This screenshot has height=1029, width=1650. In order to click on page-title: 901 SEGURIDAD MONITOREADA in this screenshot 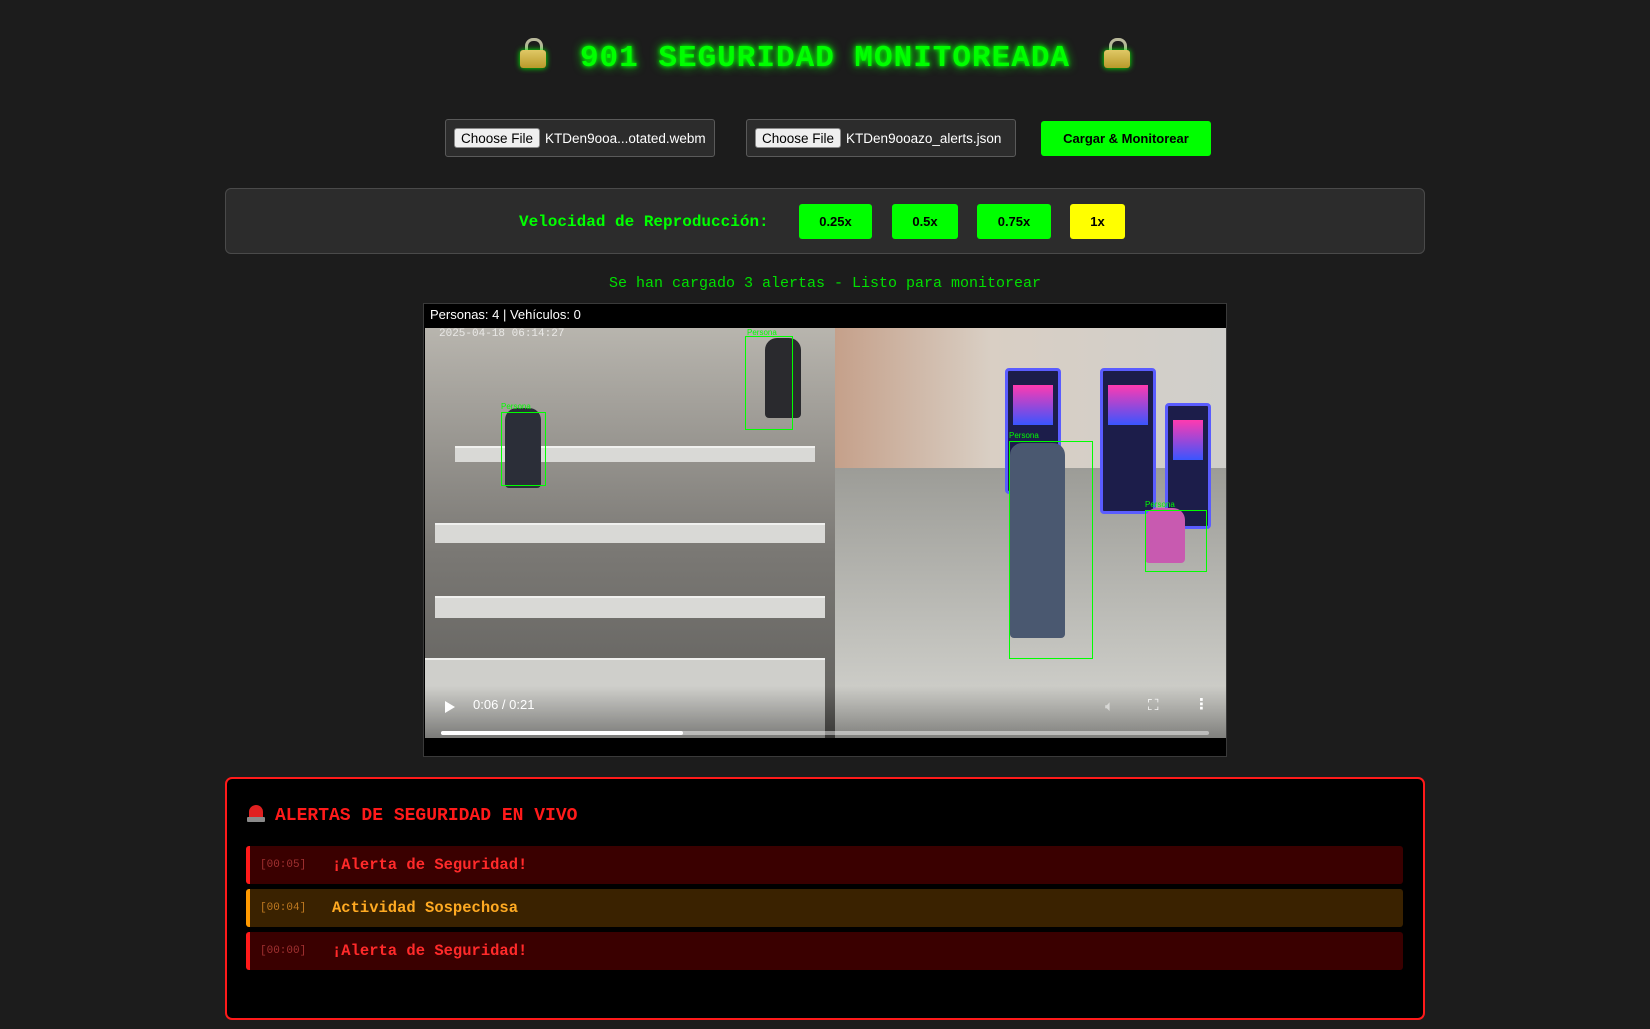, I will do `click(825, 57)`.